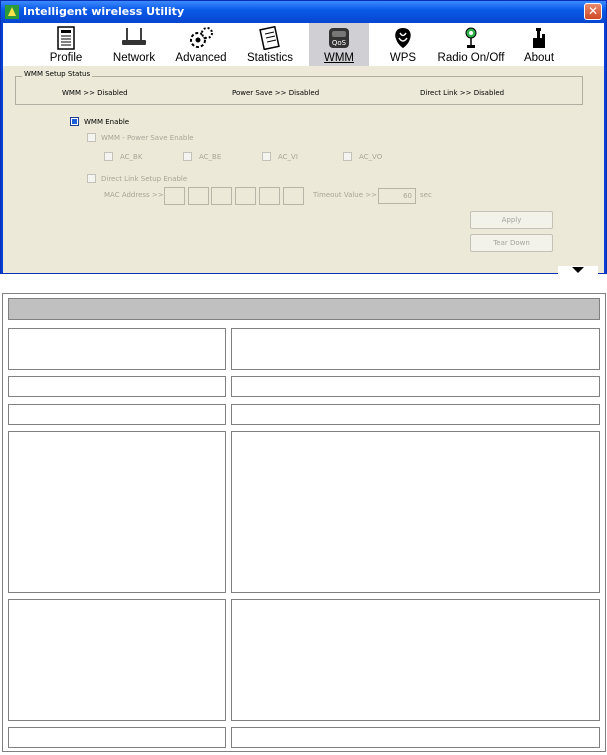 This screenshot has height=755, width=607. I want to click on tab-radio-on-off: Radio On/Off, so click(471, 44).